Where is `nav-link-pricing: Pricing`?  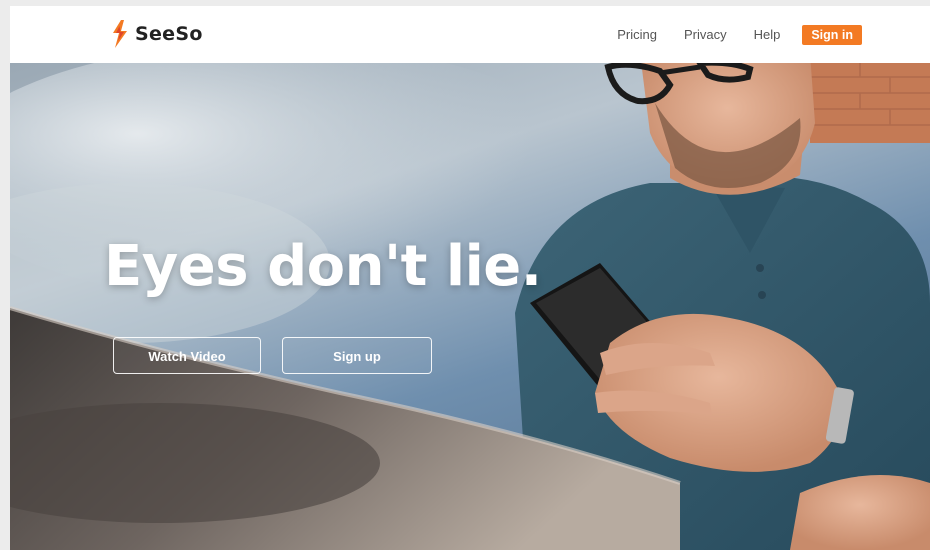 nav-link-pricing: Pricing is located at coordinates (637, 35).